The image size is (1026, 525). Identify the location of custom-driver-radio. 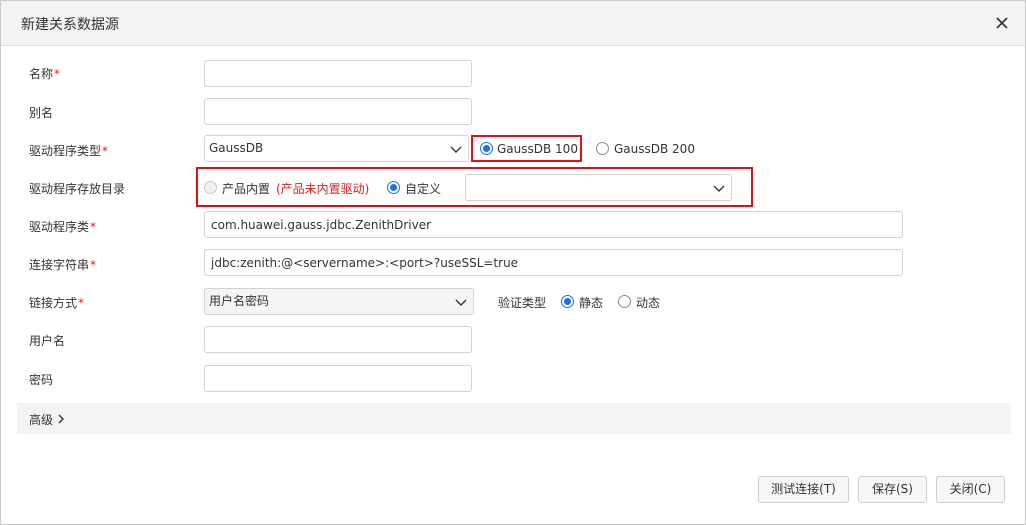
(393, 187).